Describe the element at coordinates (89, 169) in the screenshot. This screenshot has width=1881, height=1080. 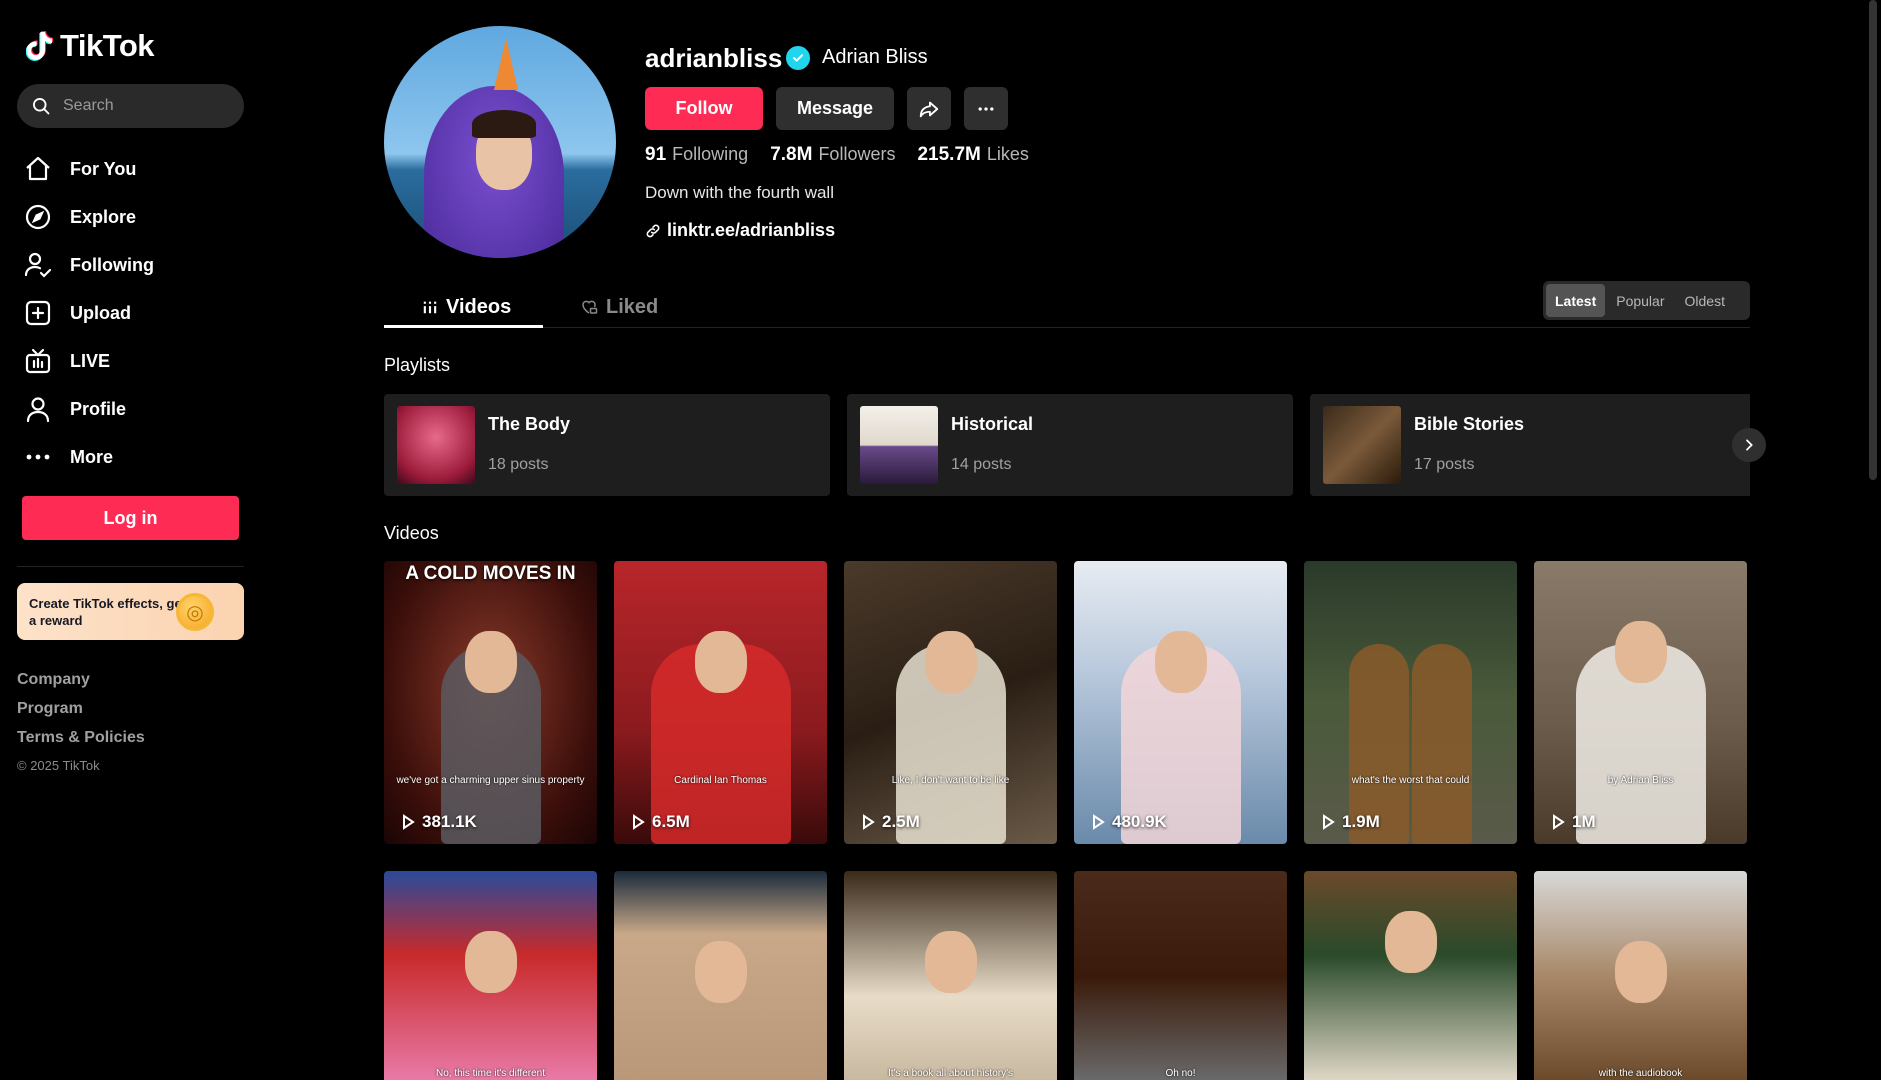
I see `nav-item-for-you: For You` at that location.